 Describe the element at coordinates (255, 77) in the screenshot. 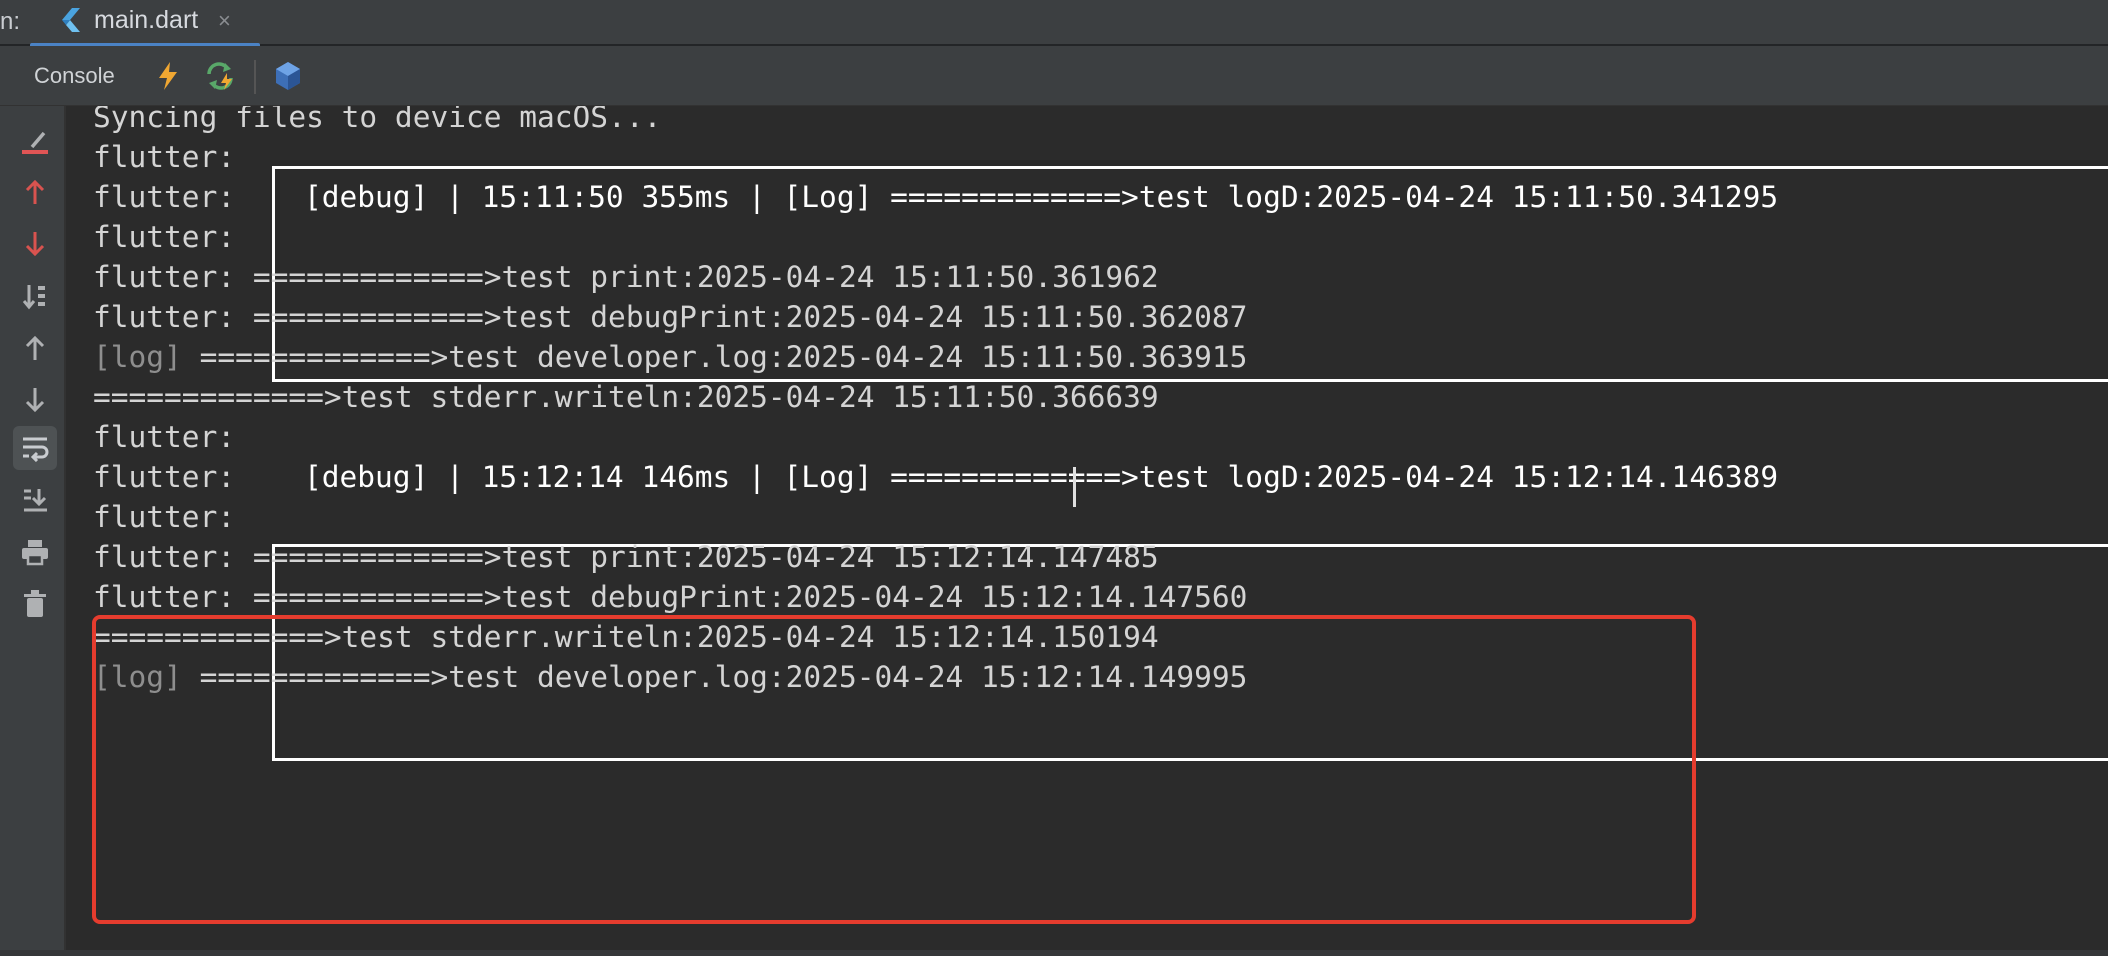

I see `toolbar-separator` at that location.